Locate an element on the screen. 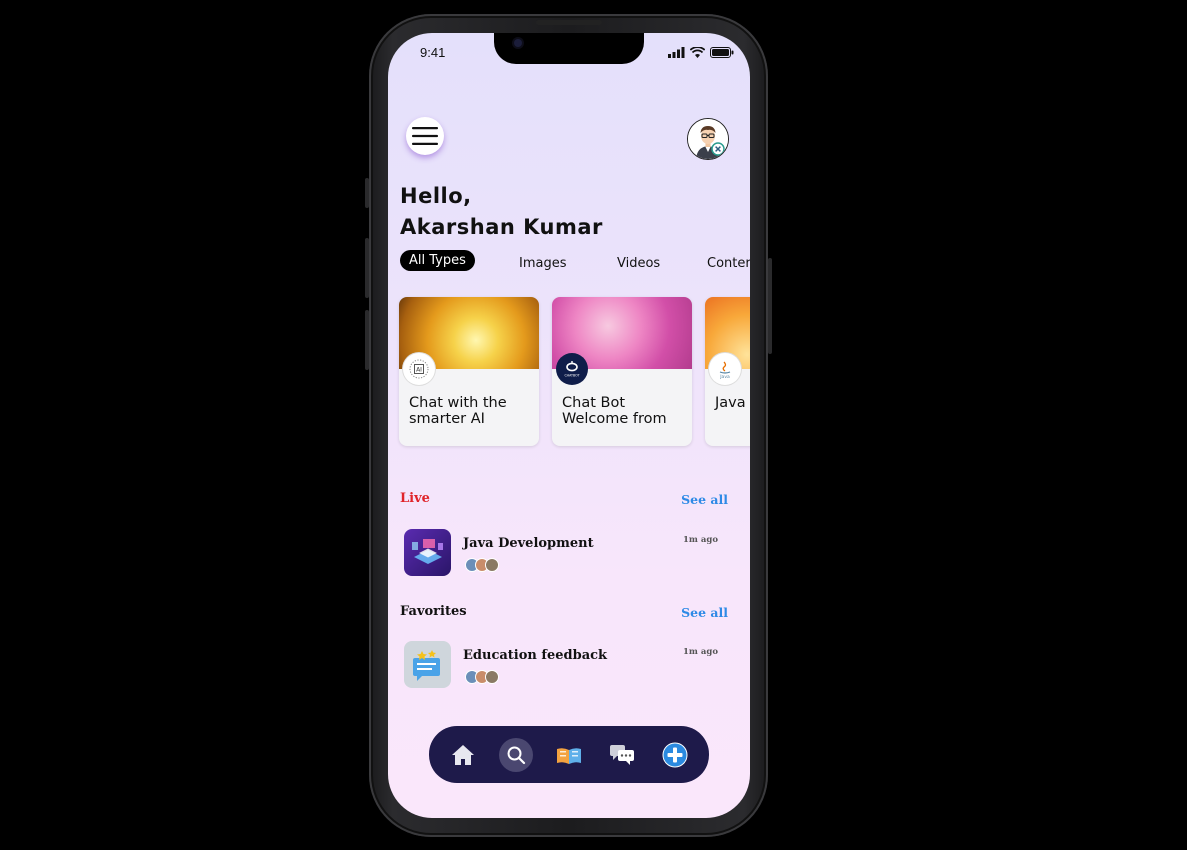 The width and height of the screenshot is (1187, 850). tab-messages is located at coordinates (622, 755).